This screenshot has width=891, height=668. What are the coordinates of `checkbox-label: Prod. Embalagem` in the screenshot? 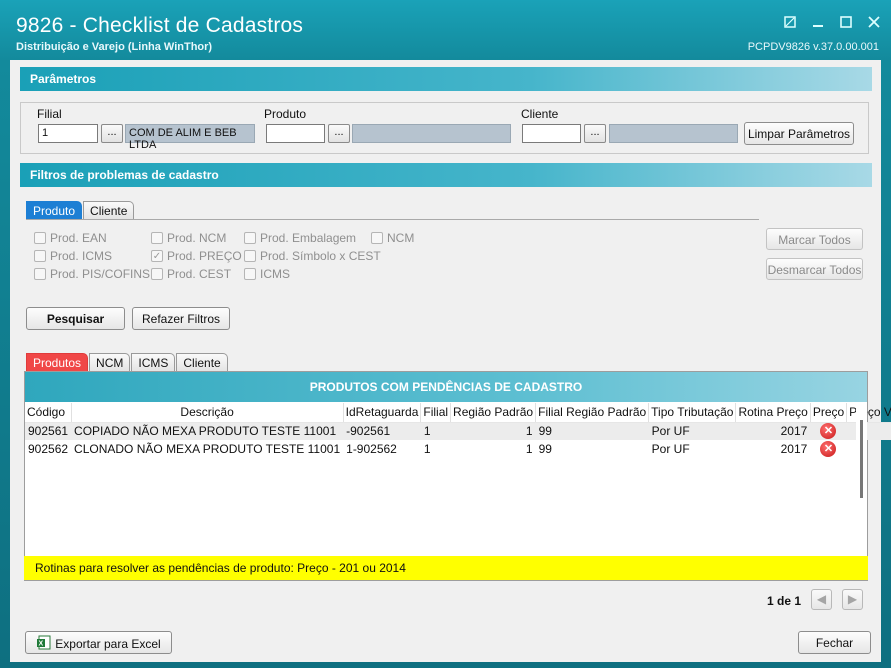 It's located at (308, 238).